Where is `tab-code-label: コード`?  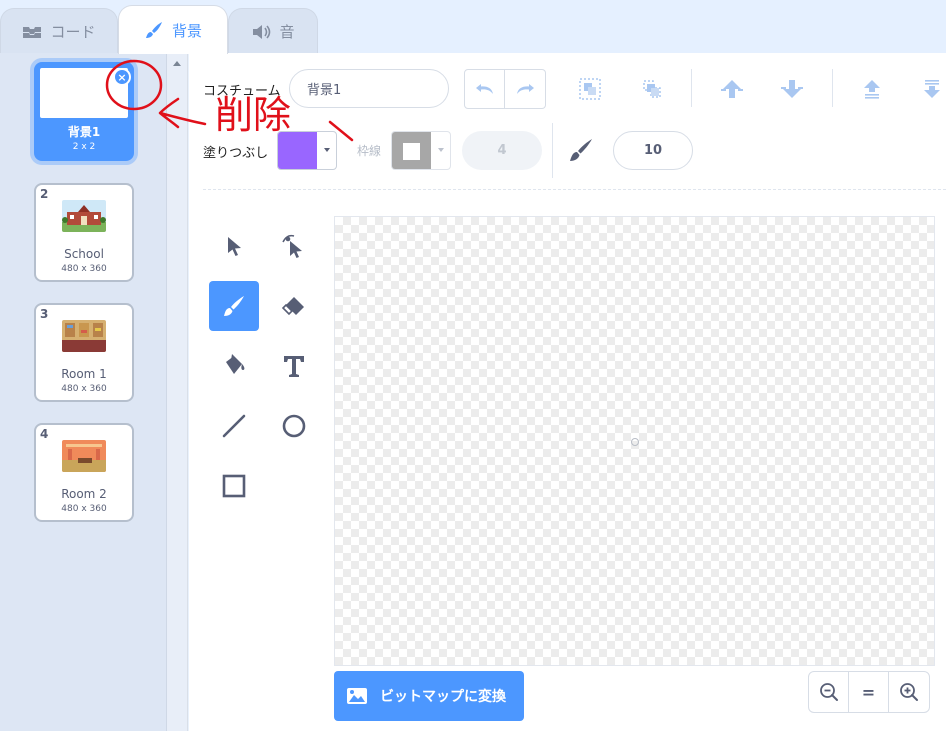
tab-code-label: コード is located at coordinates (73, 32).